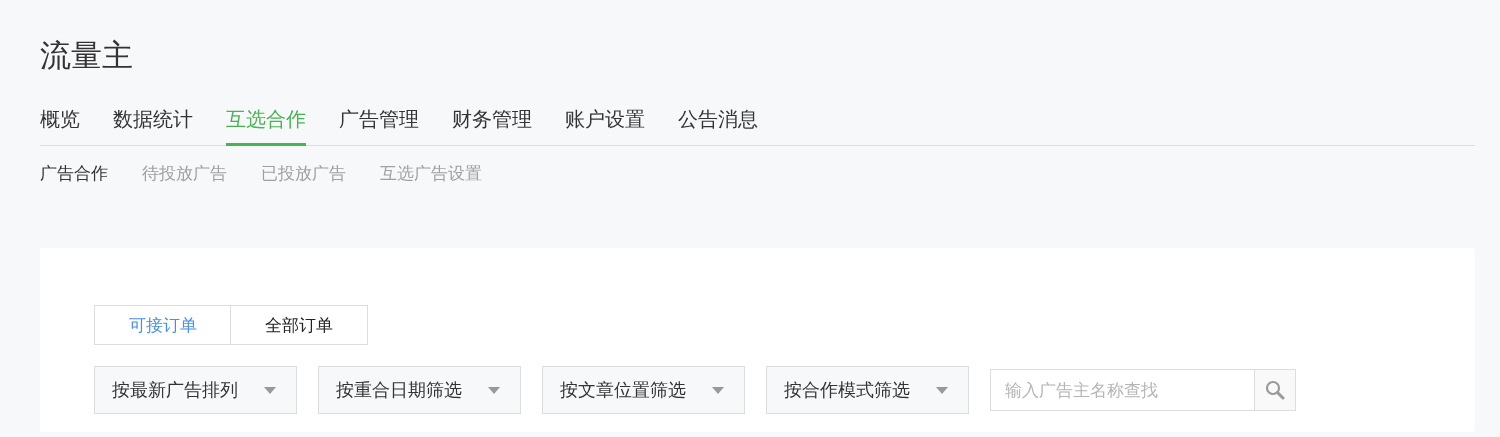  Describe the element at coordinates (379, 126) in the screenshot. I see `nav-tab: 广告管理` at that location.